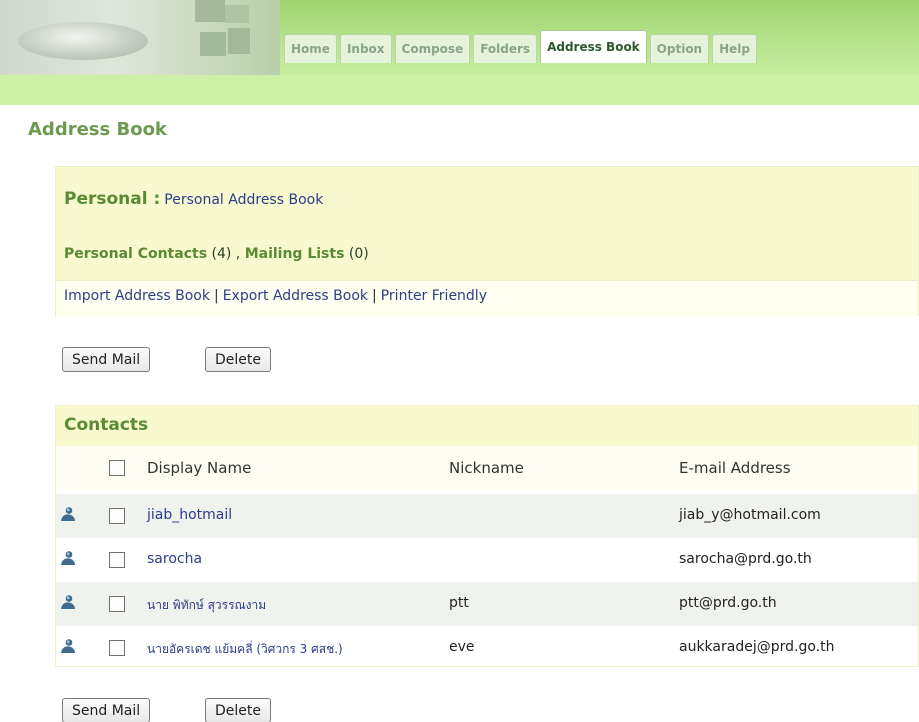 This screenshot has height=722, width=919. What do you see at coordinates (295, 296) in the screenshot?
I see `export-address-book-link: Export Address Book` at bounding box center [295, 296].